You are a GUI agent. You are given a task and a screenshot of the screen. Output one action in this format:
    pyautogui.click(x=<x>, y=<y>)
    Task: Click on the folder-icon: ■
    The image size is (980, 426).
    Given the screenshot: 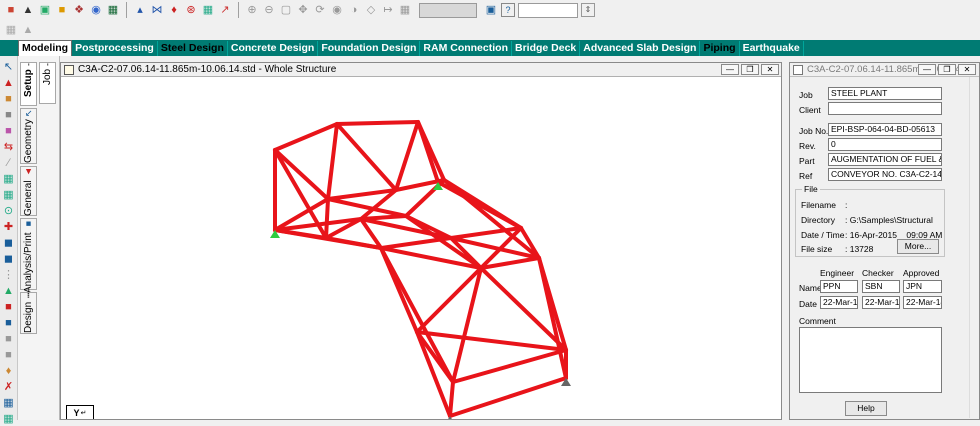 What is the action you would take?
    pyautogui.click(x=62, y=10)
    